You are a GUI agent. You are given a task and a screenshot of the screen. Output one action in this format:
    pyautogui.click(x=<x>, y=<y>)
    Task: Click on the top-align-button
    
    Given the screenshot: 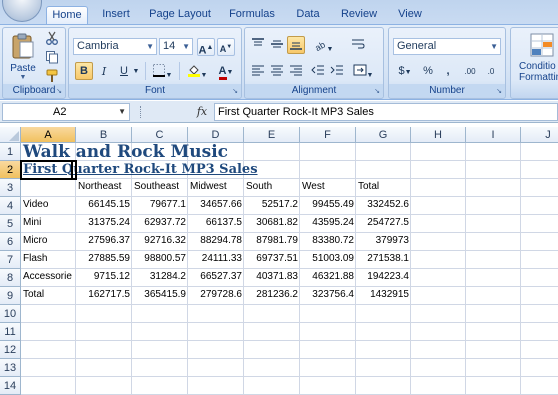 What is the action you would take?
    pyautogui.click(x=258, y=45)
    